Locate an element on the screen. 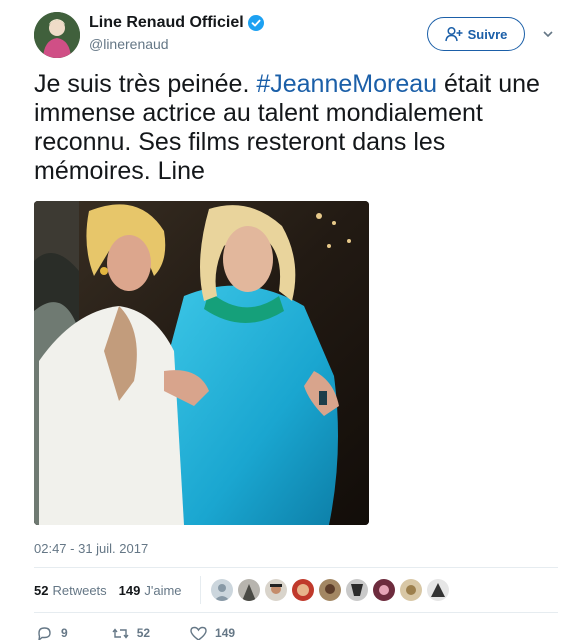  reply-icon is located at coordinates (44, 633).